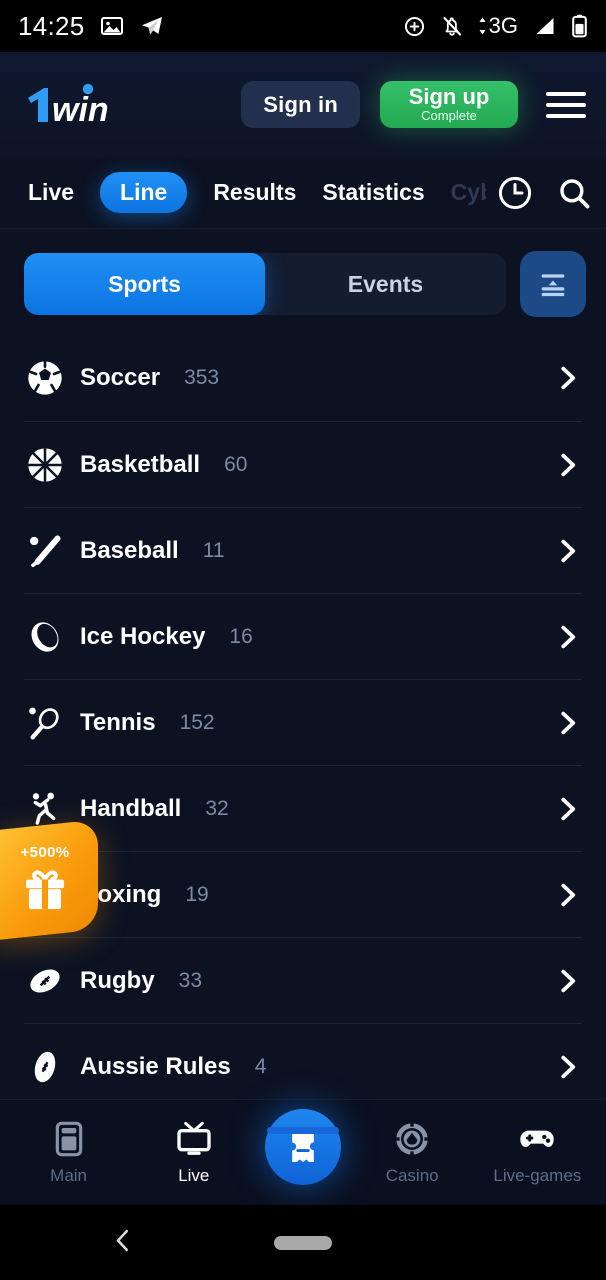 Image resolution: width=606 pixels, height=1280 pixels. What do you see at coordinates (303, 378) in the screenshot?
I see `list-item: Soccer 353` at bounding box center [303, 378].